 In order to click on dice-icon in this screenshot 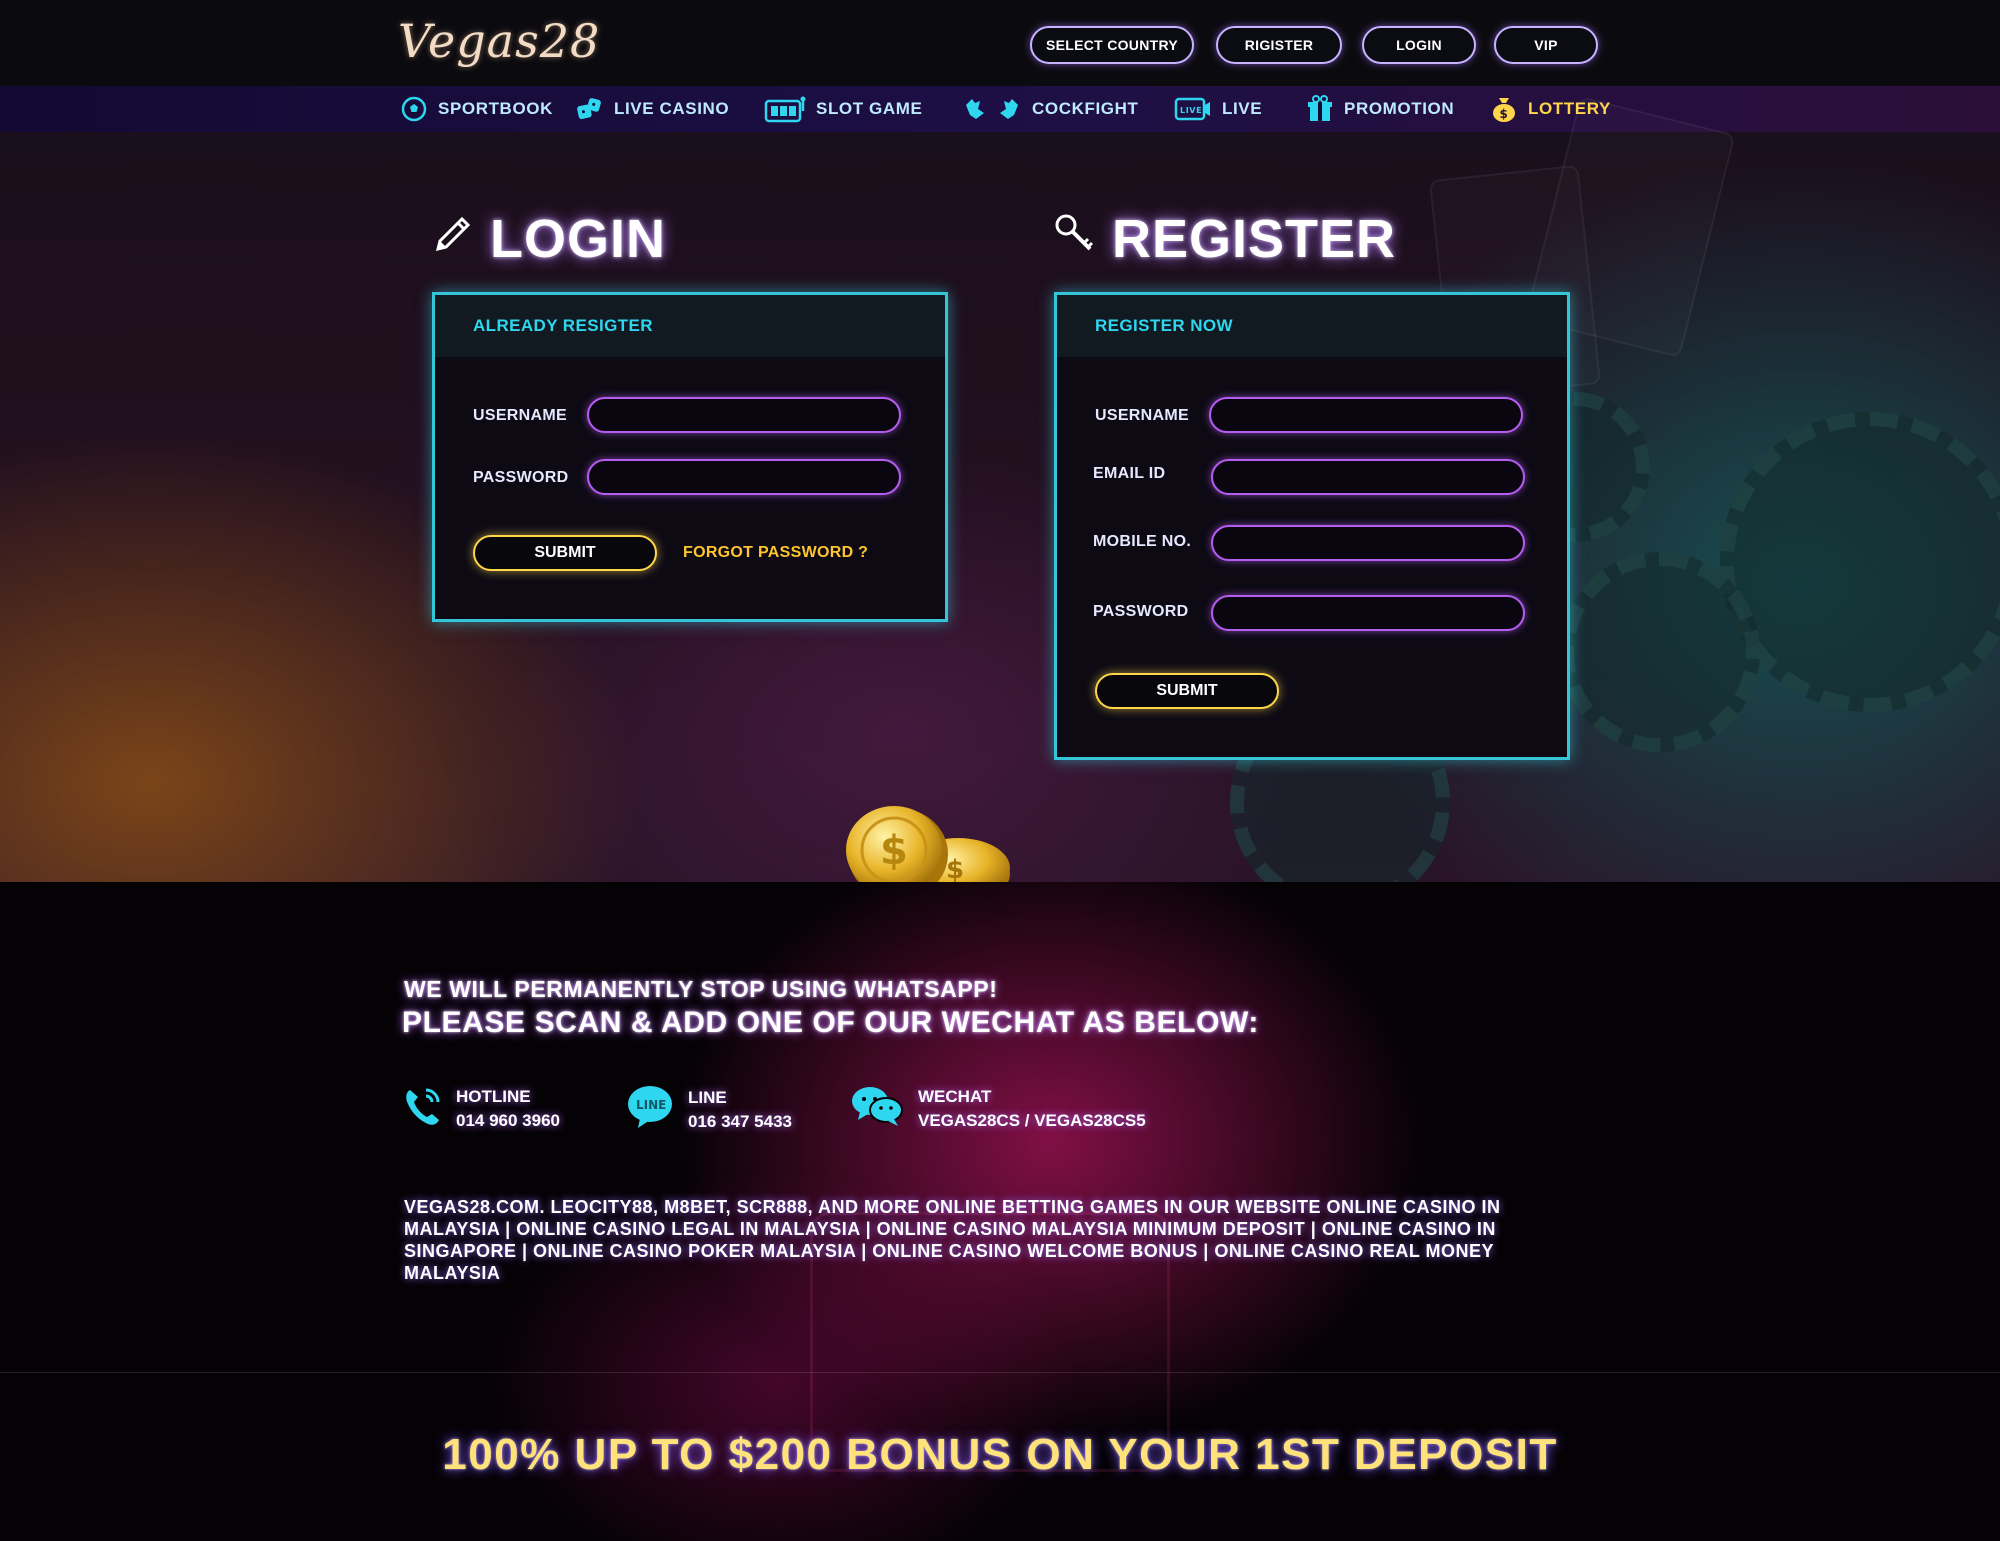, I will do `click(590, 109)`.